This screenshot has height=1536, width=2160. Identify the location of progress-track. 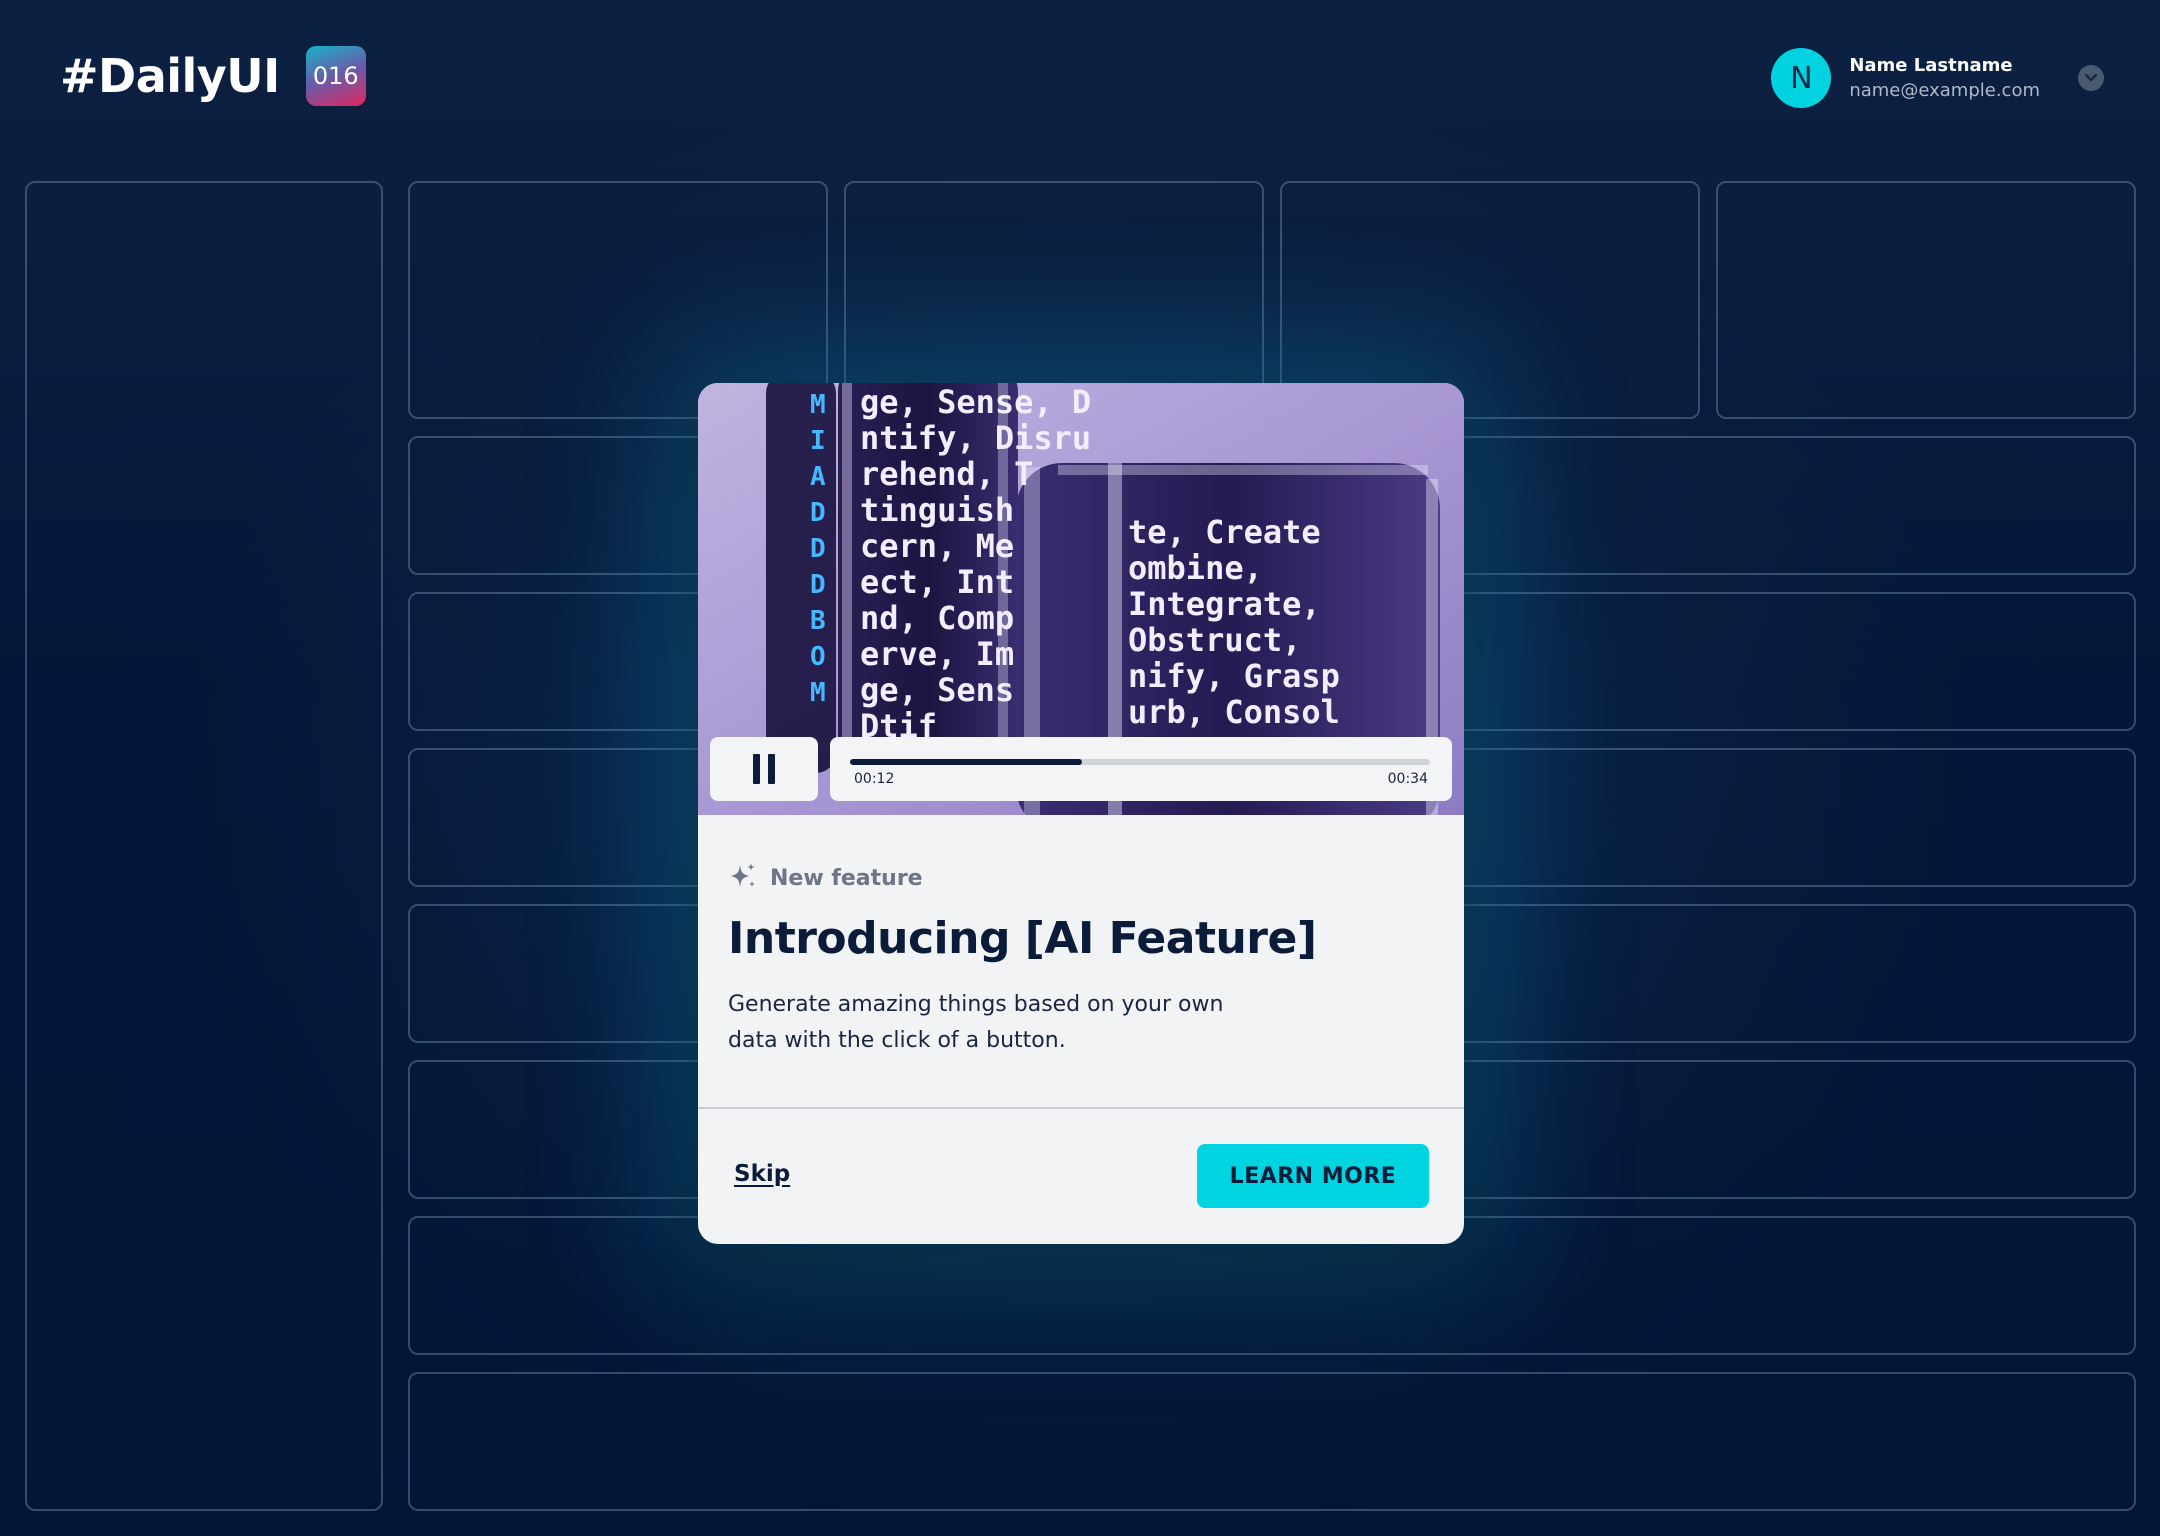
(1140, 762).